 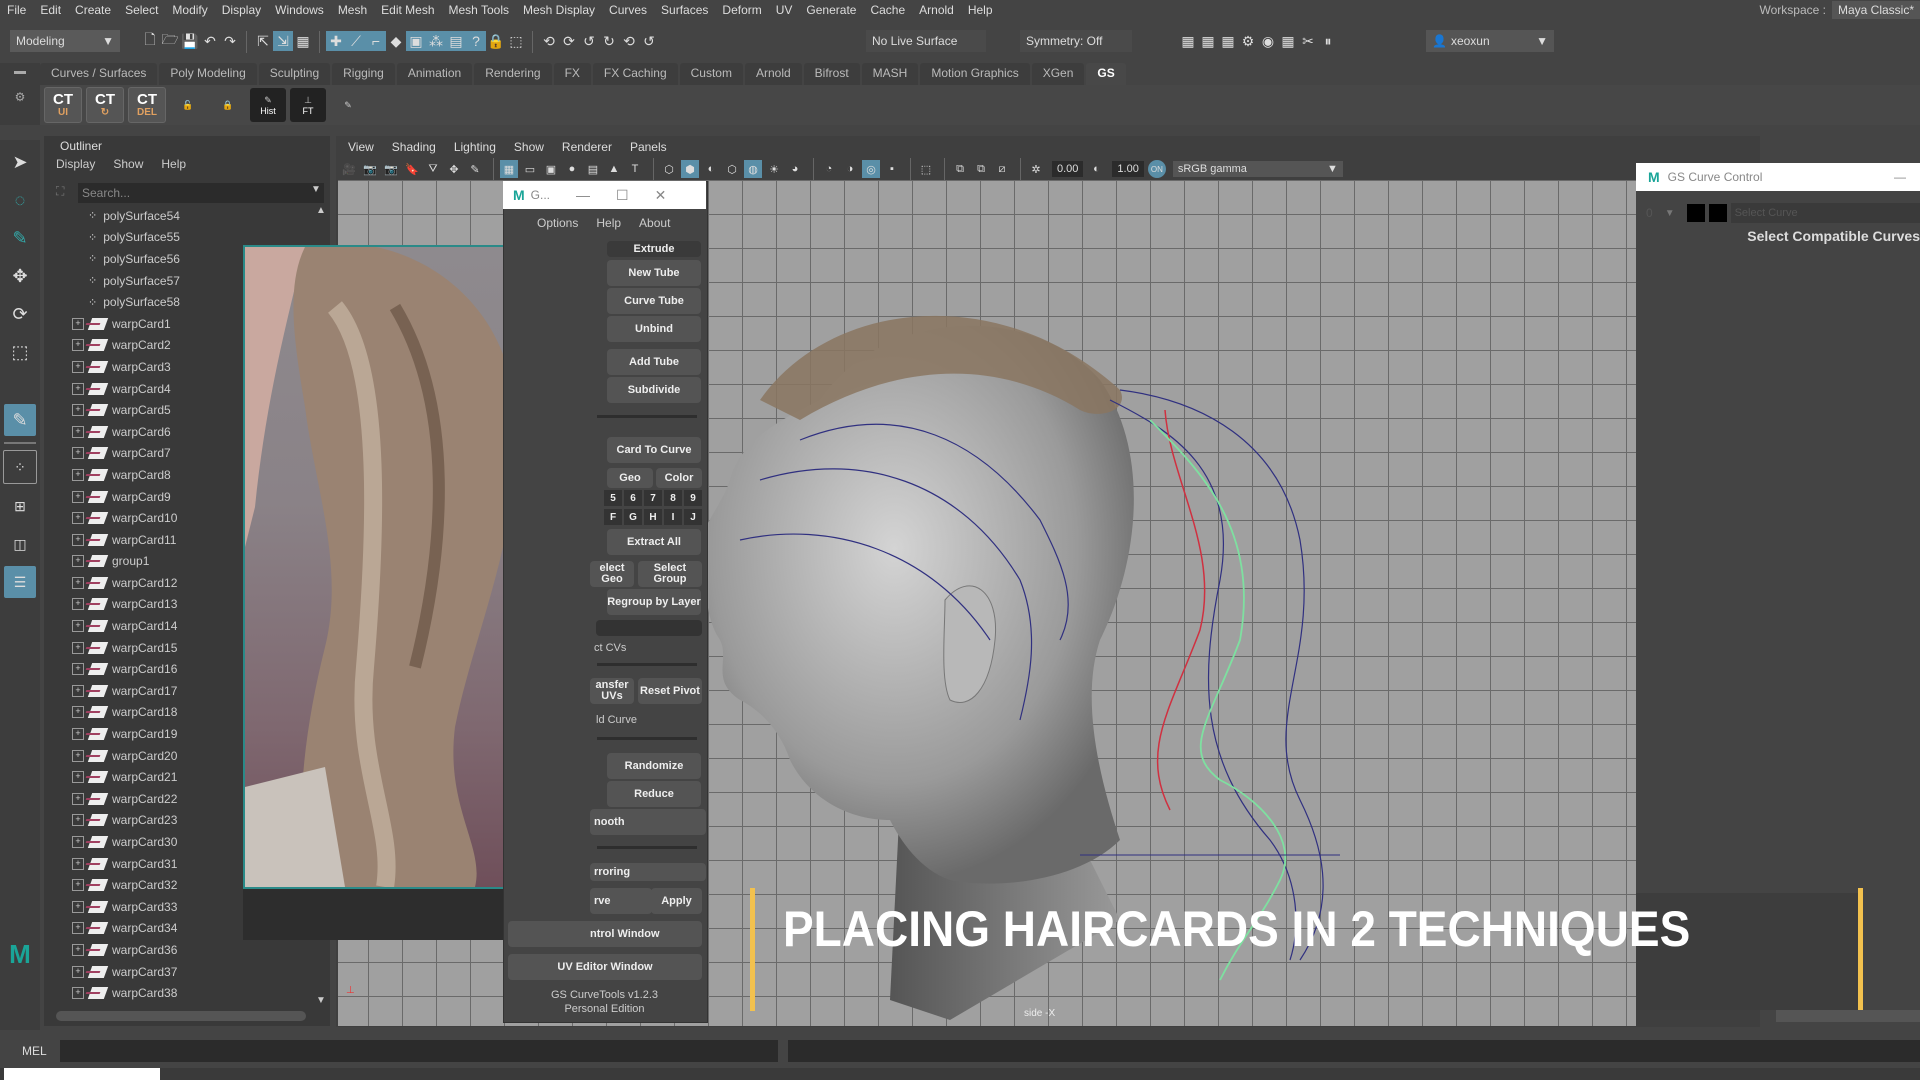 What do you see at coordinates (630, 478) in the screenshot?
I see `layer-geo-toggle: Geo` at bounding box center [630, 478].